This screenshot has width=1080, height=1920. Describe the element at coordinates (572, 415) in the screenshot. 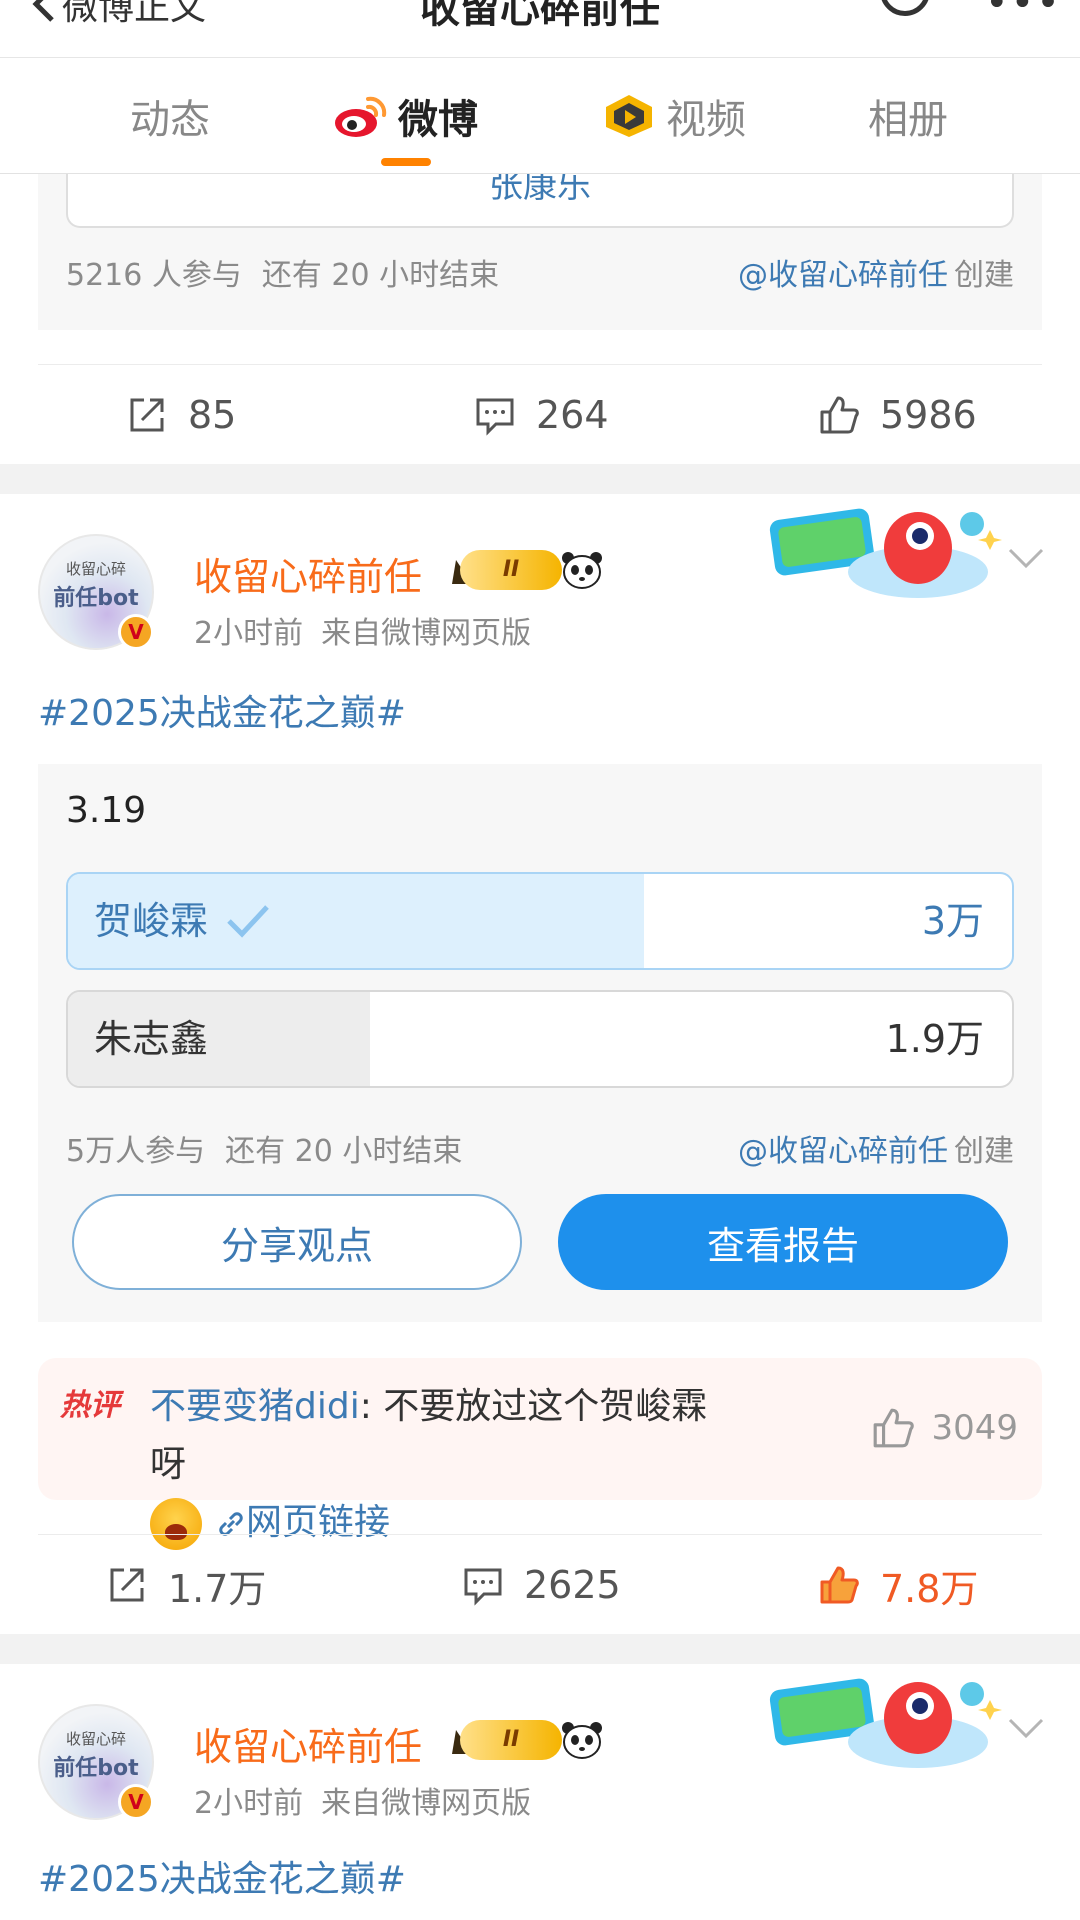

I see `comment-count: 264` at that location.